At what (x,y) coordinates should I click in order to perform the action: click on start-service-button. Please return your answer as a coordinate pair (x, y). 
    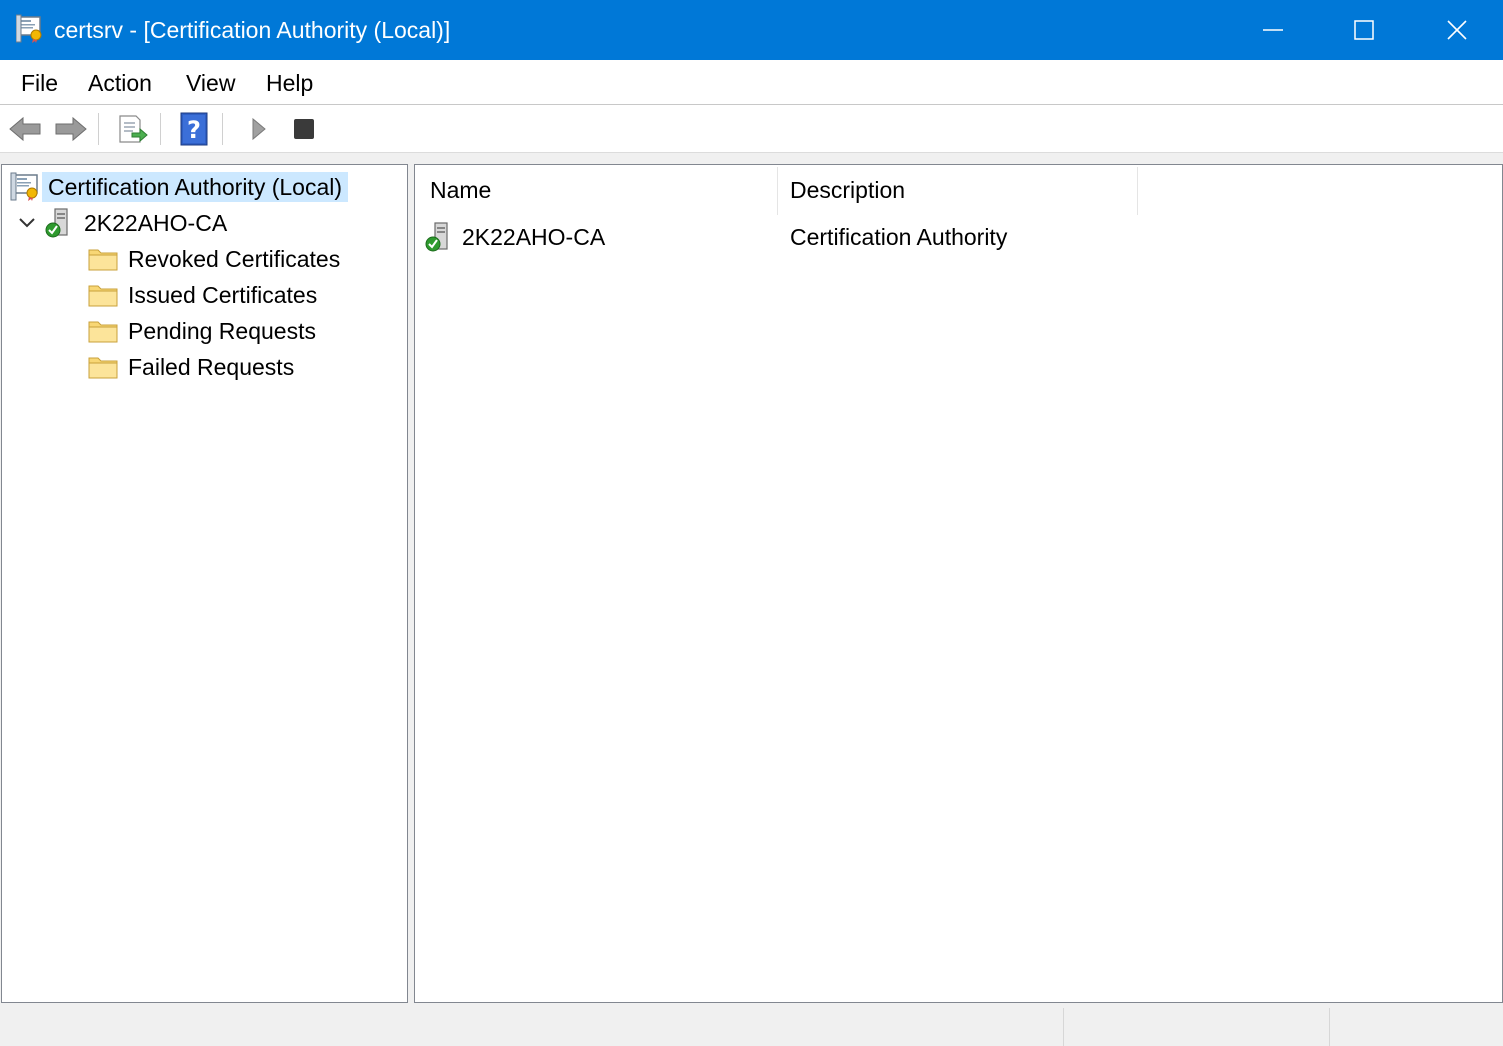
    Looking at the image, I should click on (258, 129).